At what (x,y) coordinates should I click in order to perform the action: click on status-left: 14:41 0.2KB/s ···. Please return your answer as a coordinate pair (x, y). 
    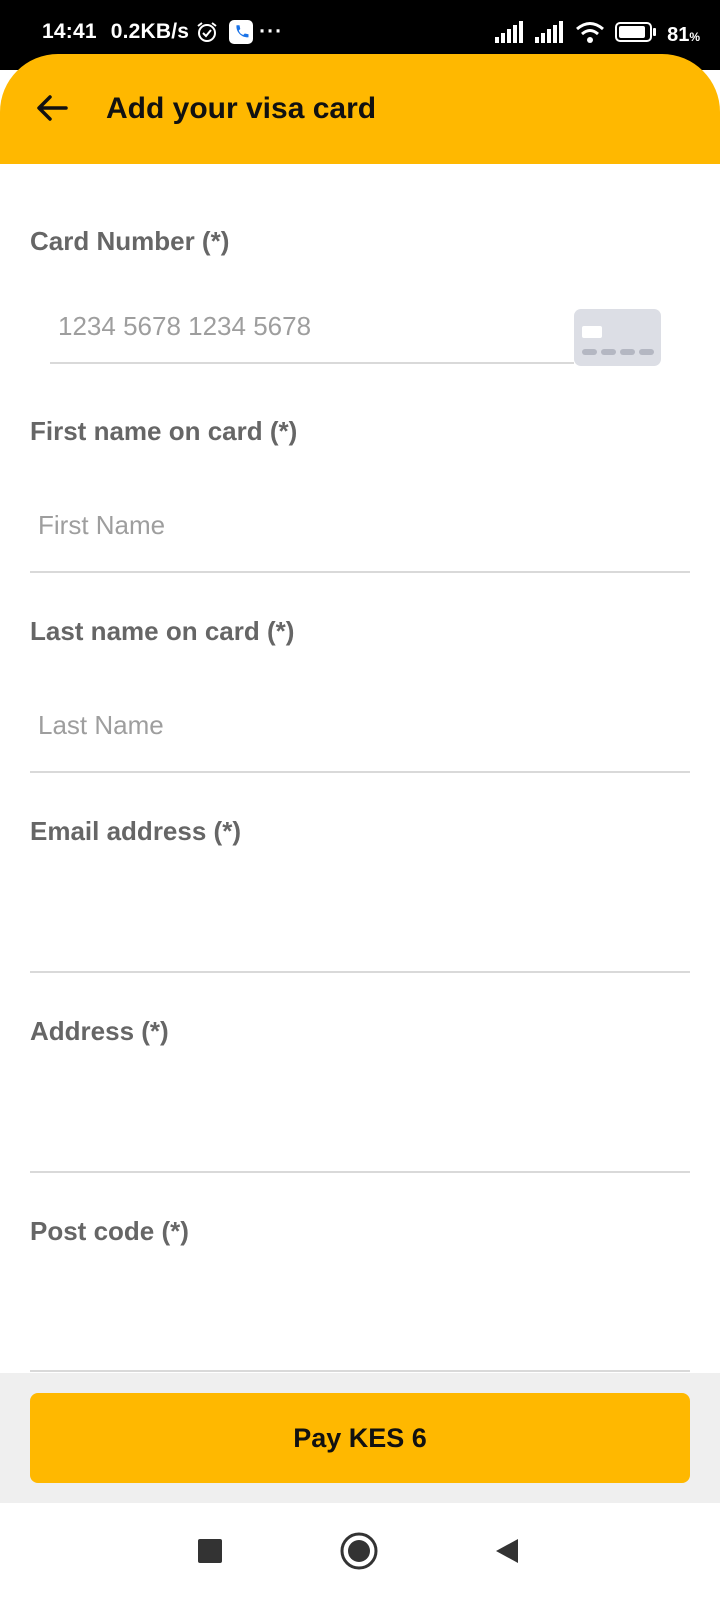
    Looking at the image, I should click on (162, 32).